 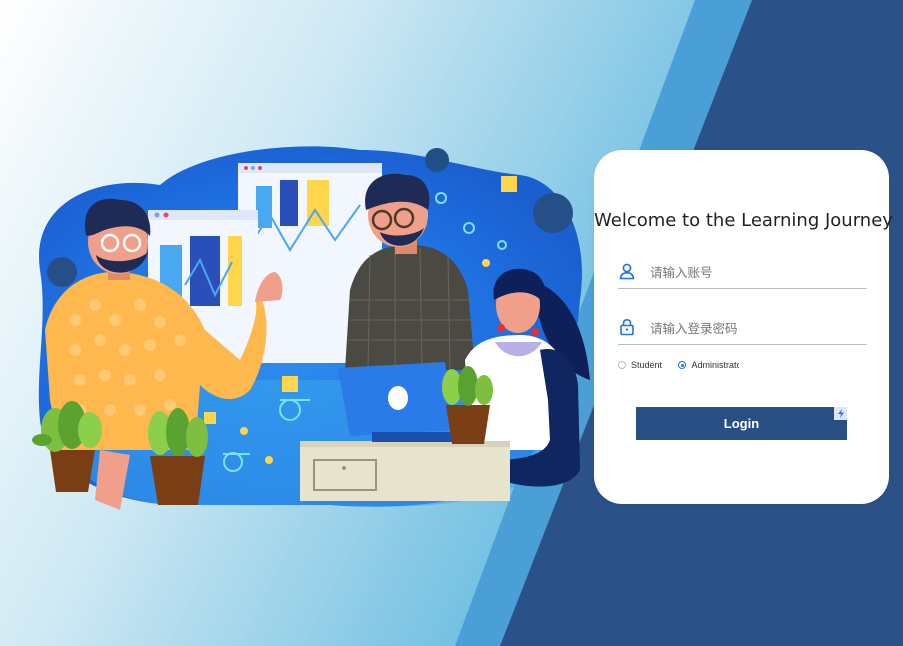 What do you see at coordinates (405, 471) in the screenshot?
I see `desk` at bounding box center [405, 471].